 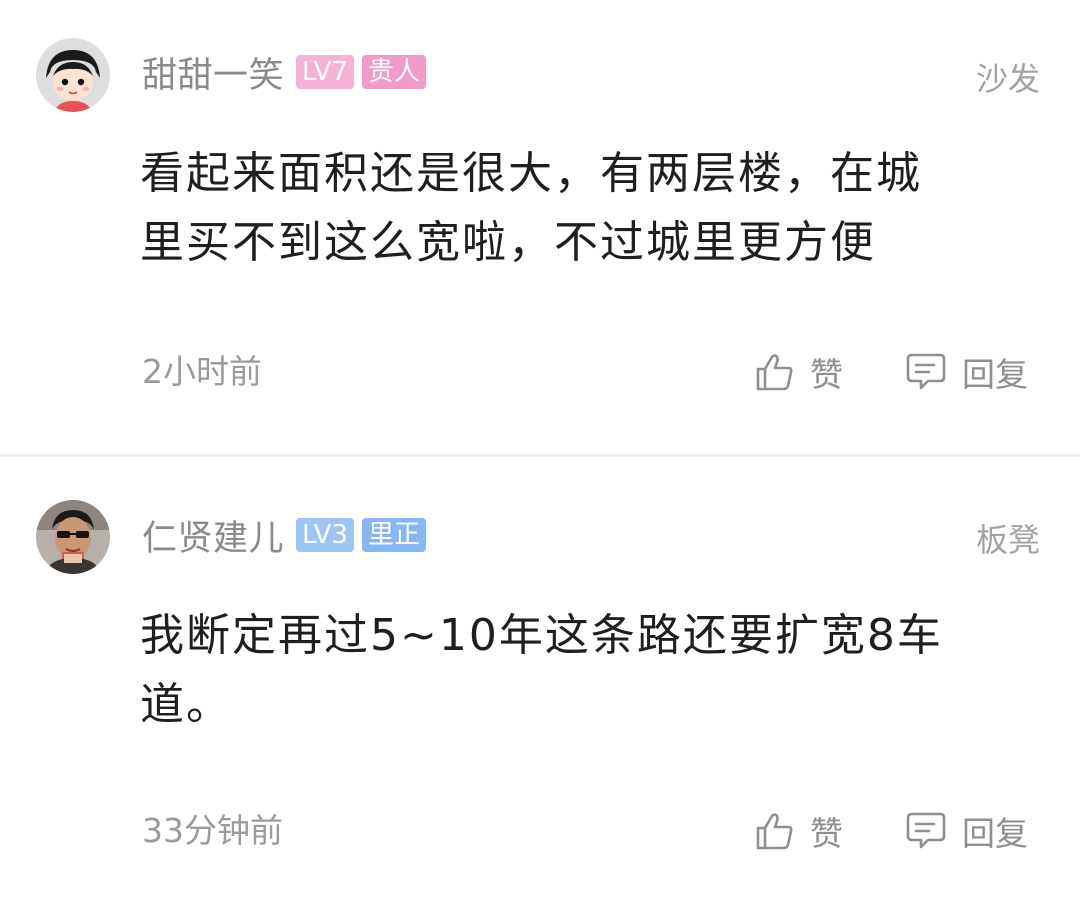 I want to click on username: 甜甜一笑, so click(x=213, y=72).